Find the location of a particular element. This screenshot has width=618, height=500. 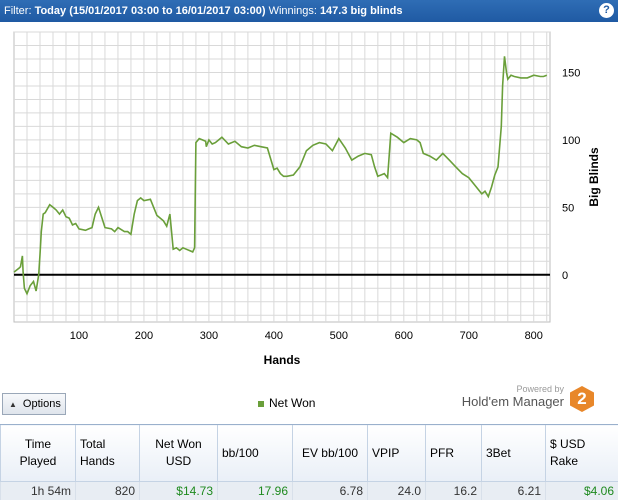

chart-legend: Net Won is located at coordinates (286, 403).